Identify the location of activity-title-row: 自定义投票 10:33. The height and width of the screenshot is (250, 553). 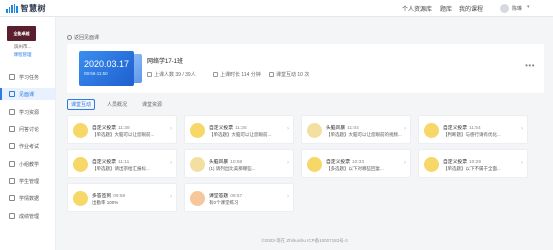
(345, 161).